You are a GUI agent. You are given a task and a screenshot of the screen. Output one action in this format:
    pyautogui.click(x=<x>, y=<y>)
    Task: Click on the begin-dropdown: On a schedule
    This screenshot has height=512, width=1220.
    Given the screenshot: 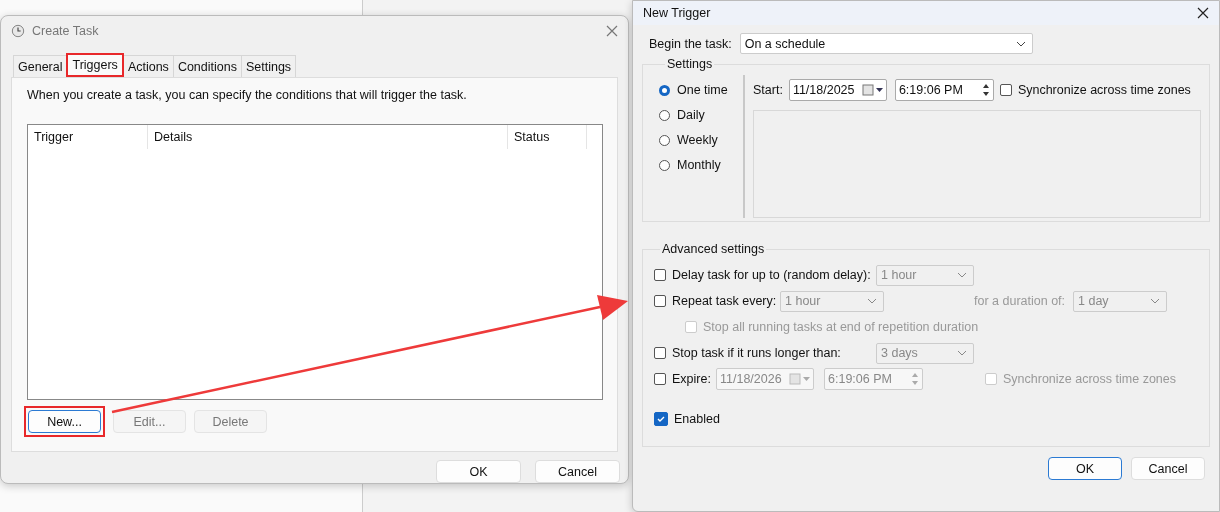 What is the action you would take?
    pyautogui.click(x=886, y=43)
    